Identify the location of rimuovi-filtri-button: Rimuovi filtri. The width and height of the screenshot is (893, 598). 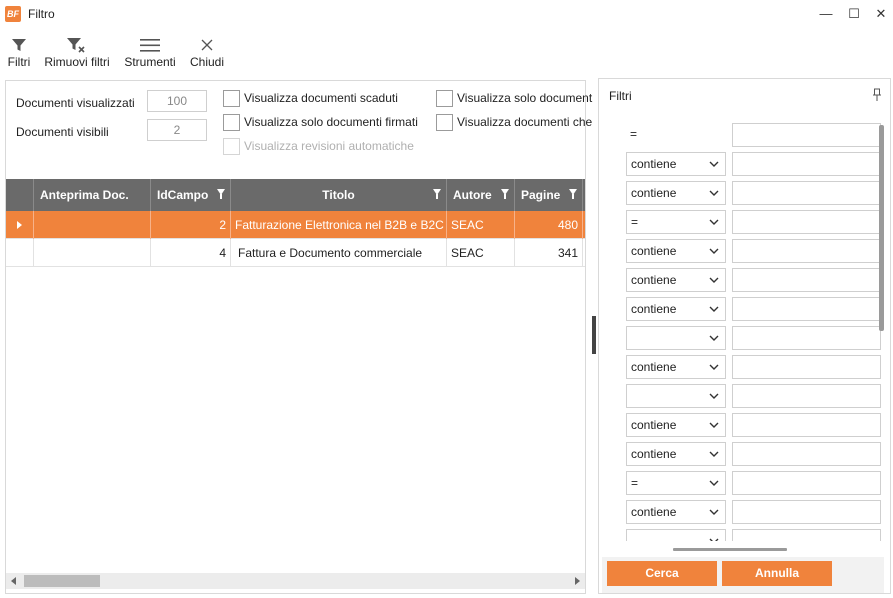
(77, 53).